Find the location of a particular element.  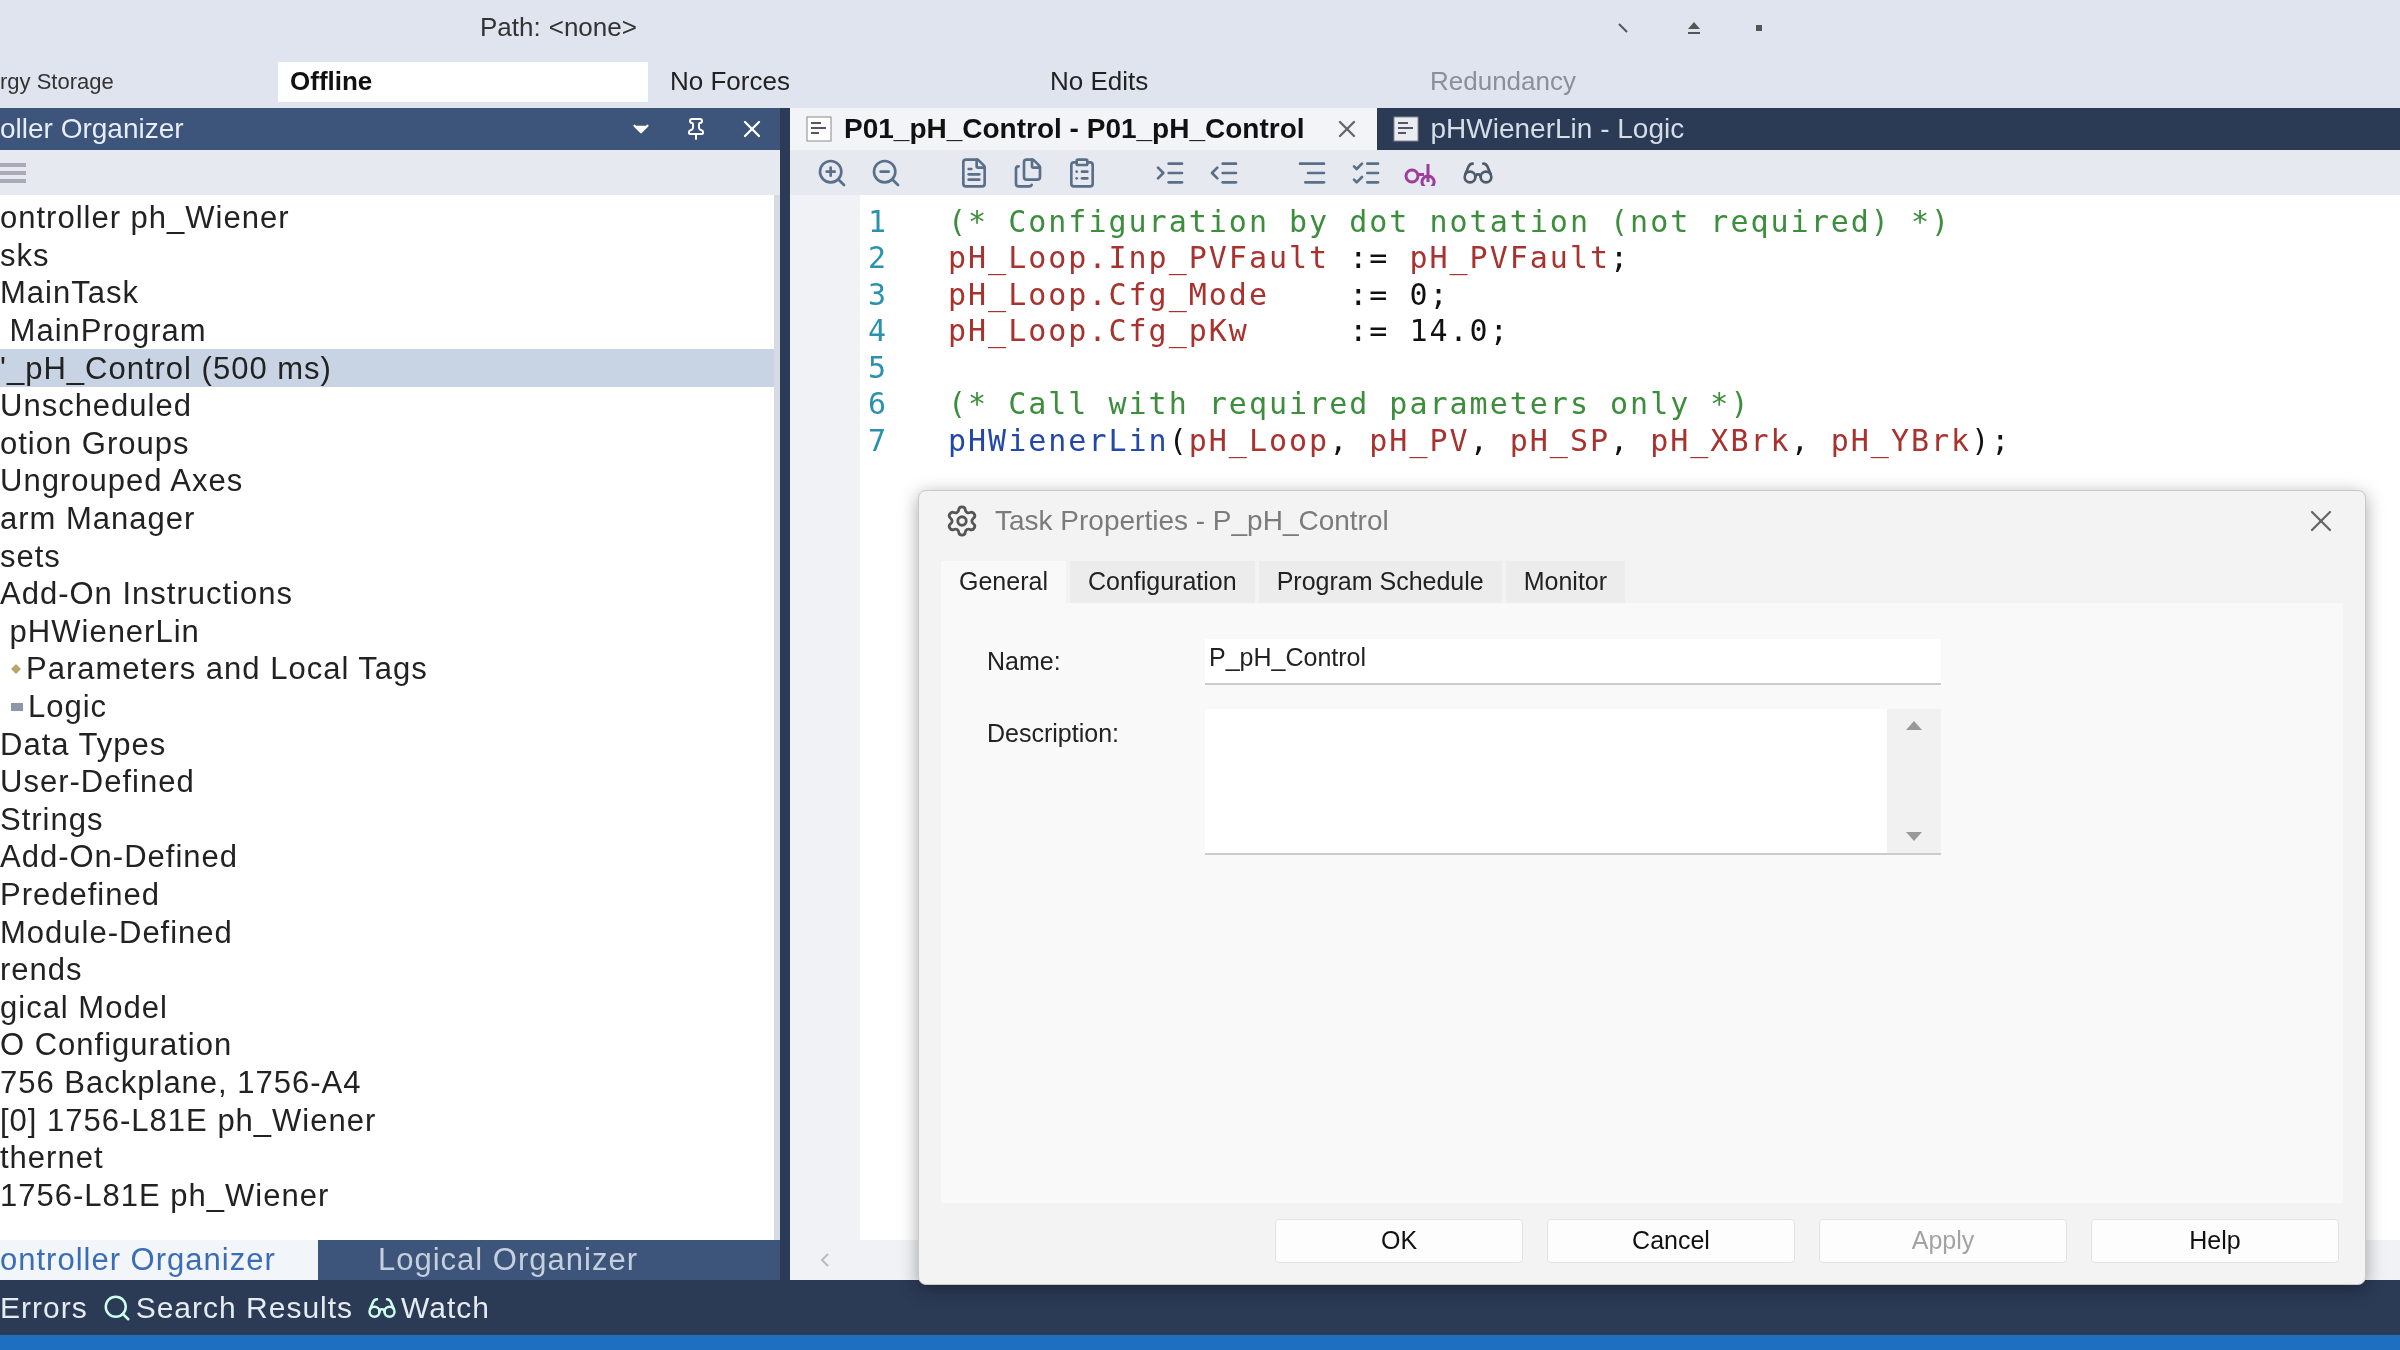

path-value: <none> is located at coordinates (592, 27).